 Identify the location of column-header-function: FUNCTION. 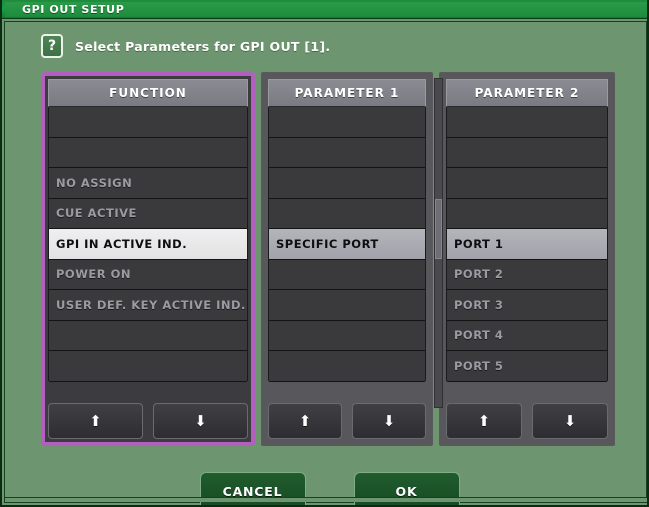
(148, 93).